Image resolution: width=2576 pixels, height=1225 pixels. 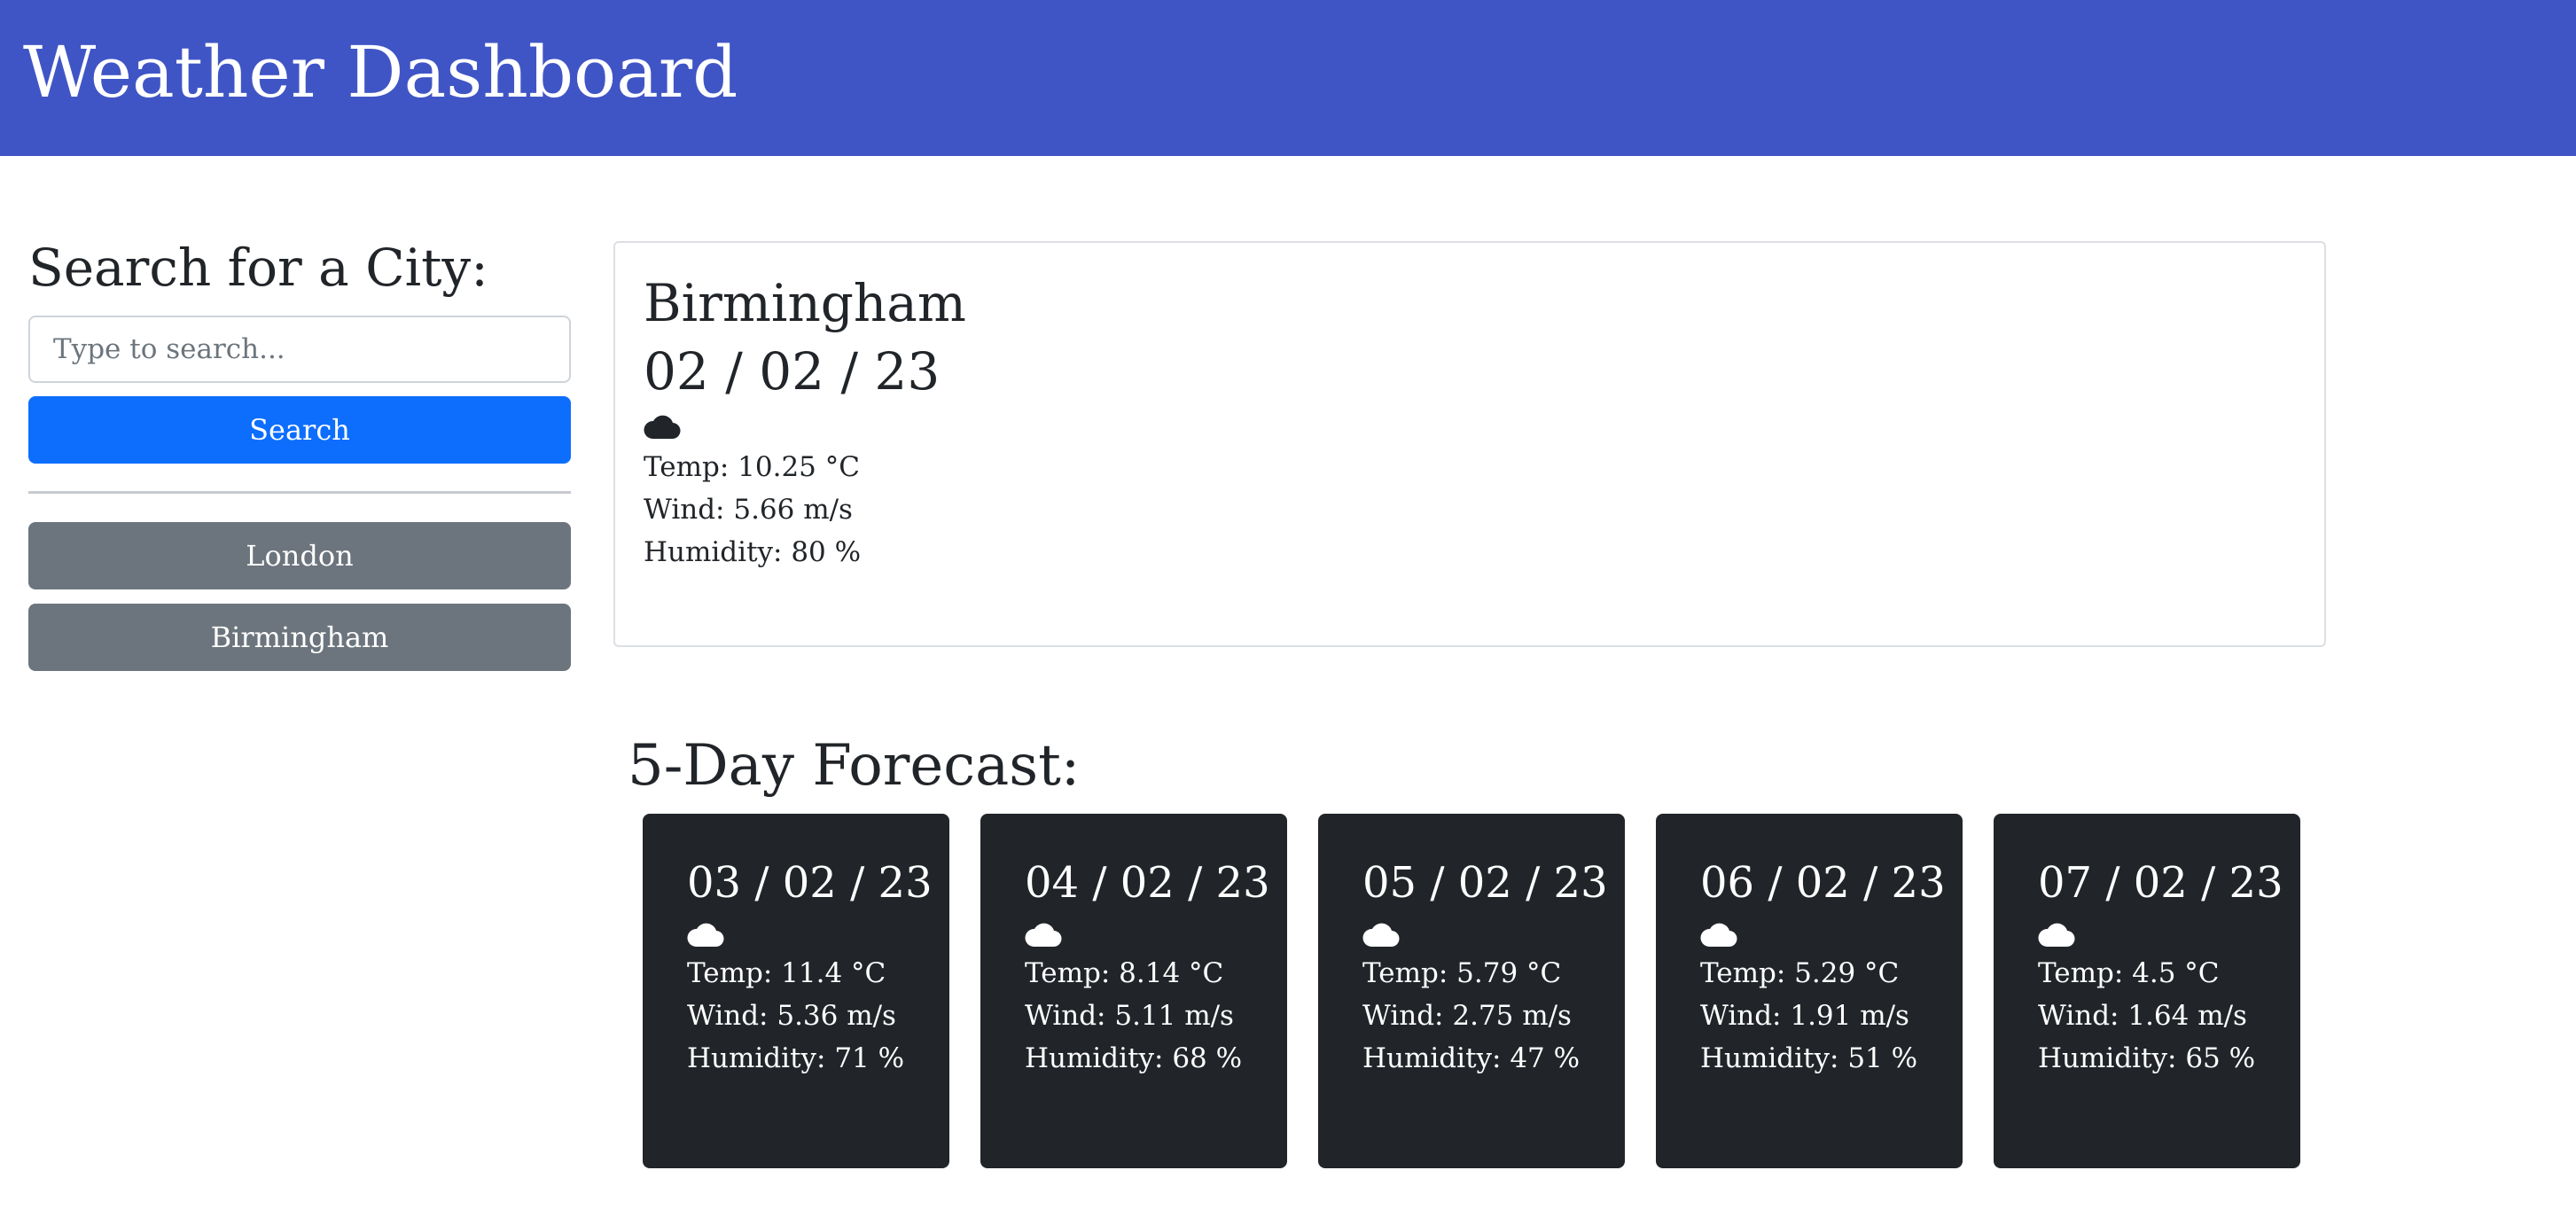 What do you see at coordinates (1129, 1015) in the screenshot?
I see `forecast-wind: Wind: 5.11 m/s` at bounding box center [1129, 1015].